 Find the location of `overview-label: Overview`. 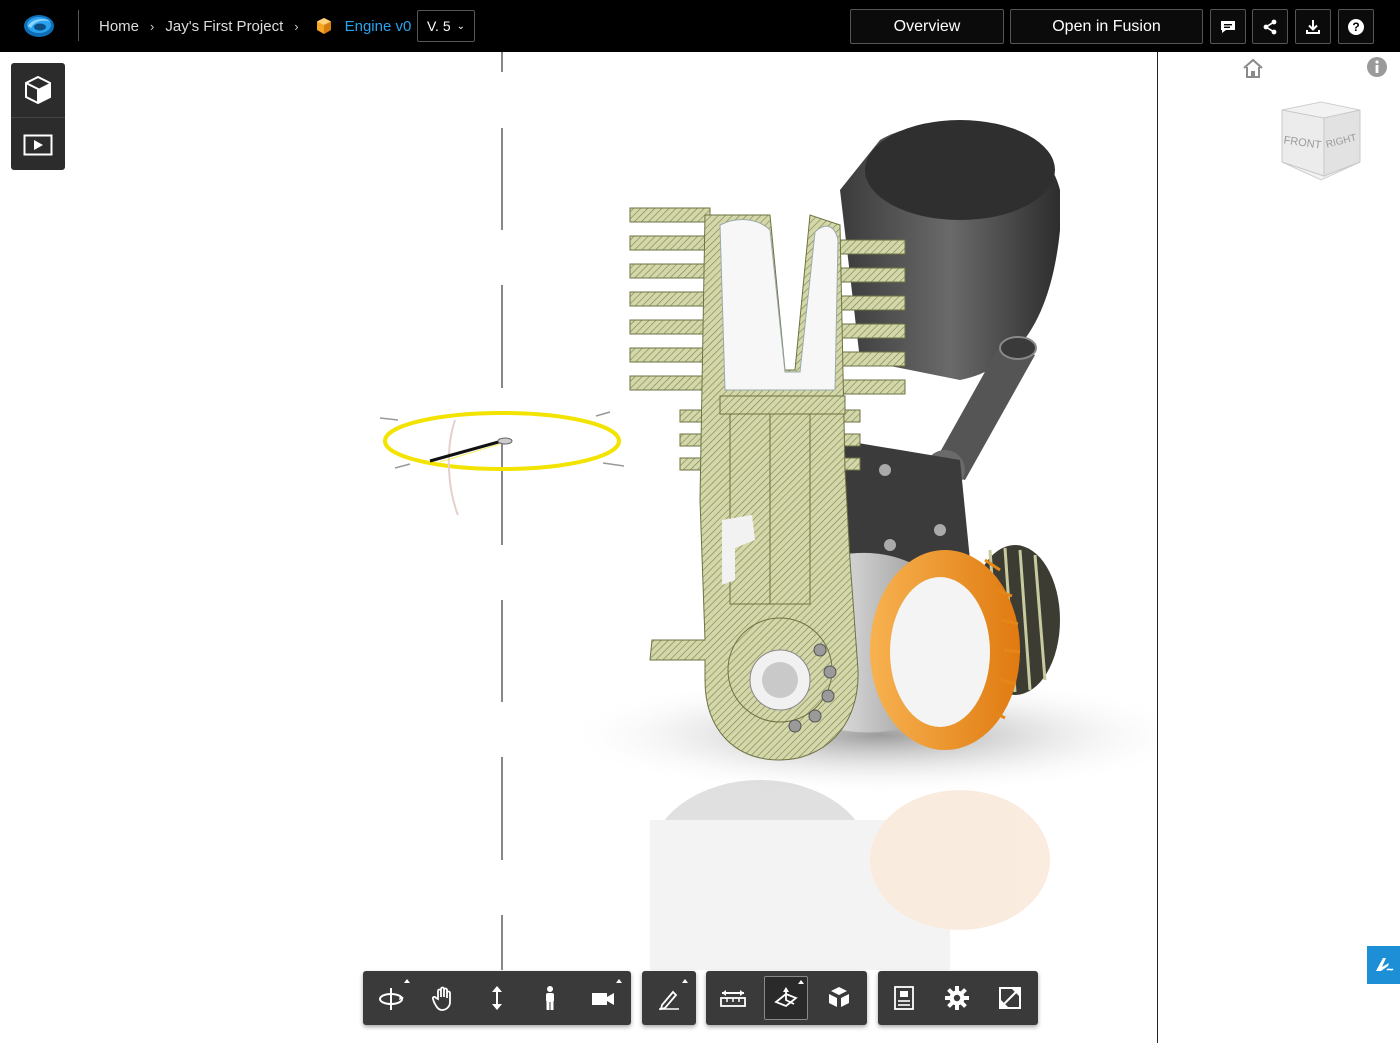

overview-label: Overview is located at coordinates (927, 26).